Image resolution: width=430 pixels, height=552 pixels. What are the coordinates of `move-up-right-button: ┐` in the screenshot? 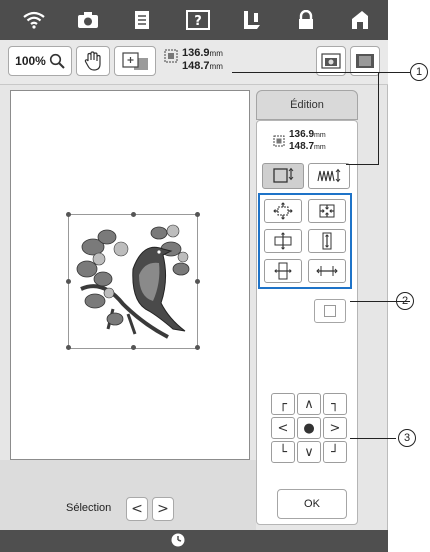 It's located at (335, 404).